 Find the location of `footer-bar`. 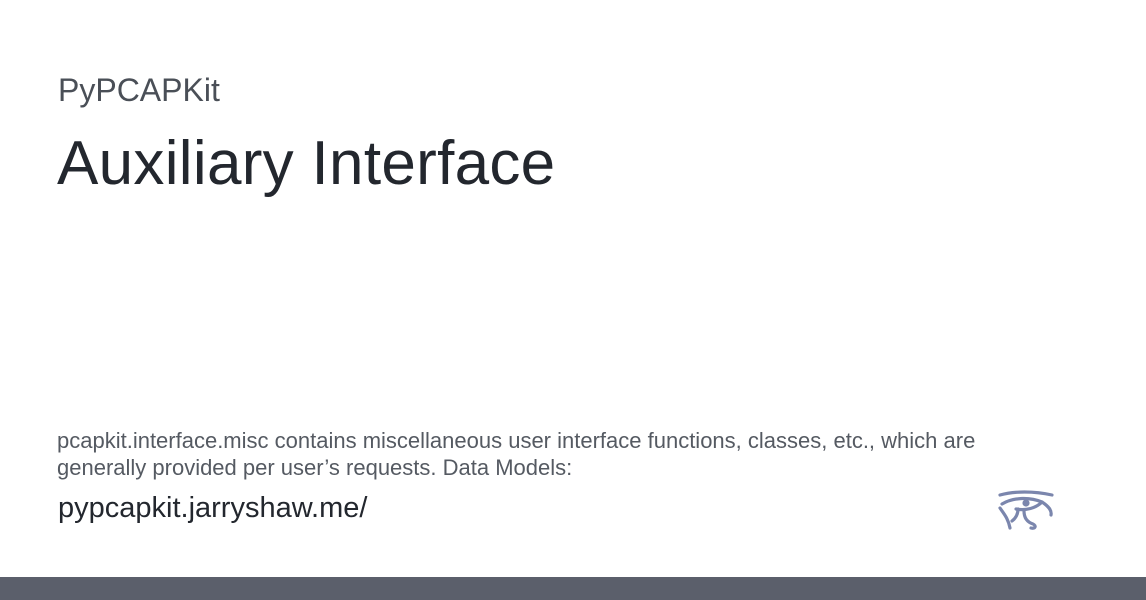

footer-bar is located at coordinates (573, 588).